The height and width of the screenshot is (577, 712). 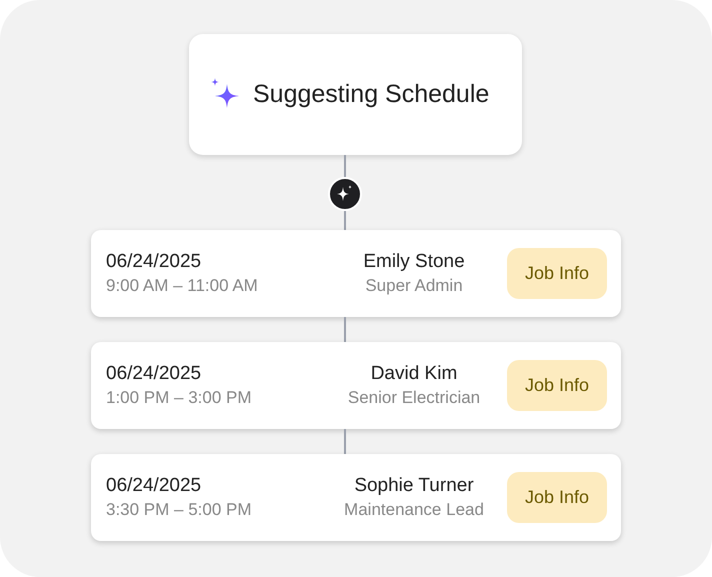 What do you see at coordinates (179, 398) in the screenshot?
I see `appointment-time: 1:00 PM – 3:00 PM` at bounding box center [179, 398].